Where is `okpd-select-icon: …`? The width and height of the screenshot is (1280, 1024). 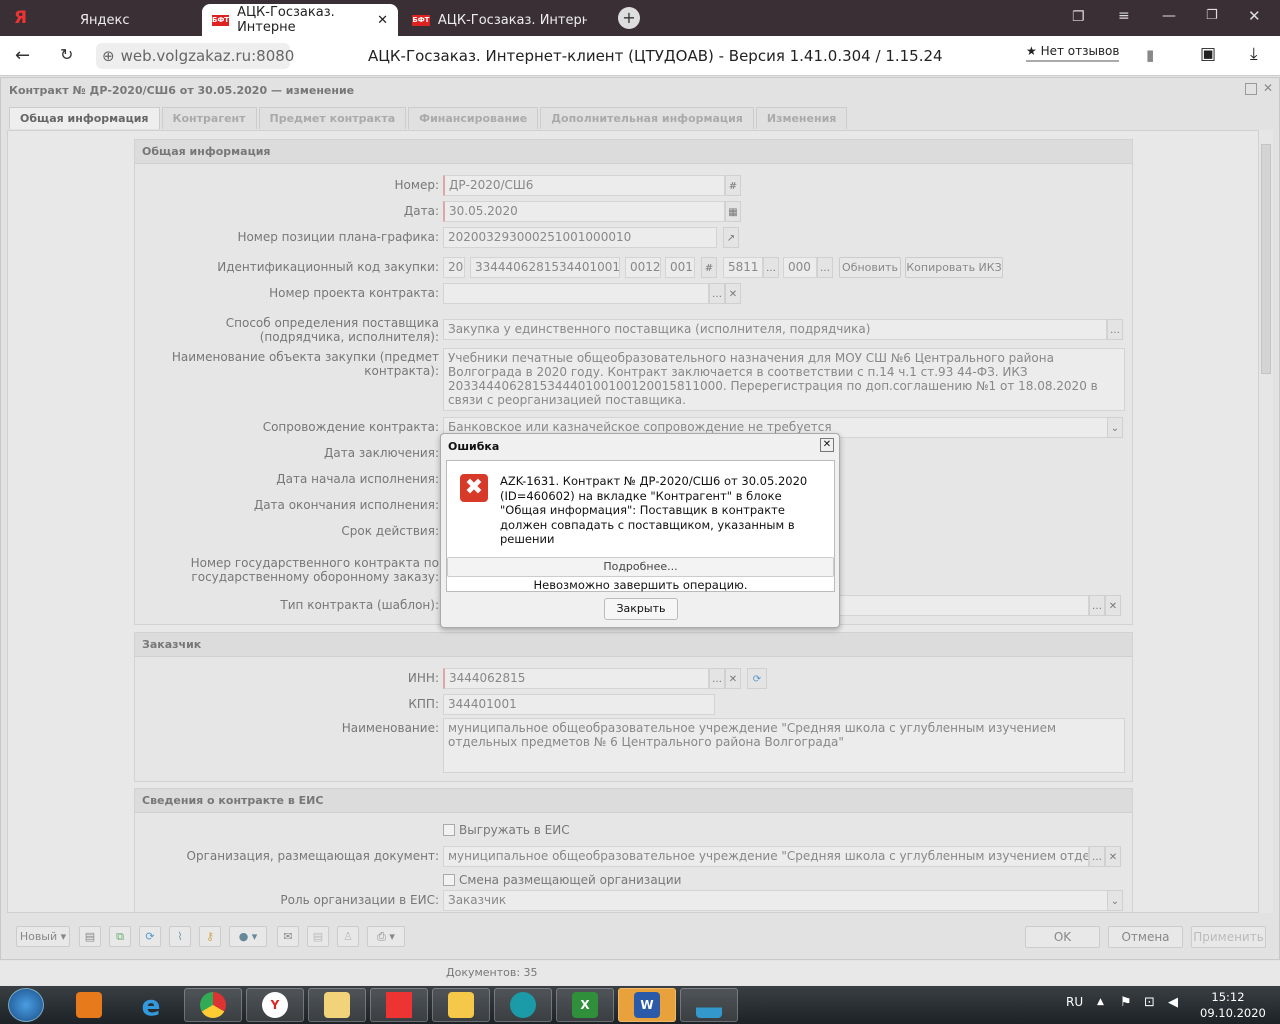
okpd-select-icon: … is located at coordinates (771, 267).